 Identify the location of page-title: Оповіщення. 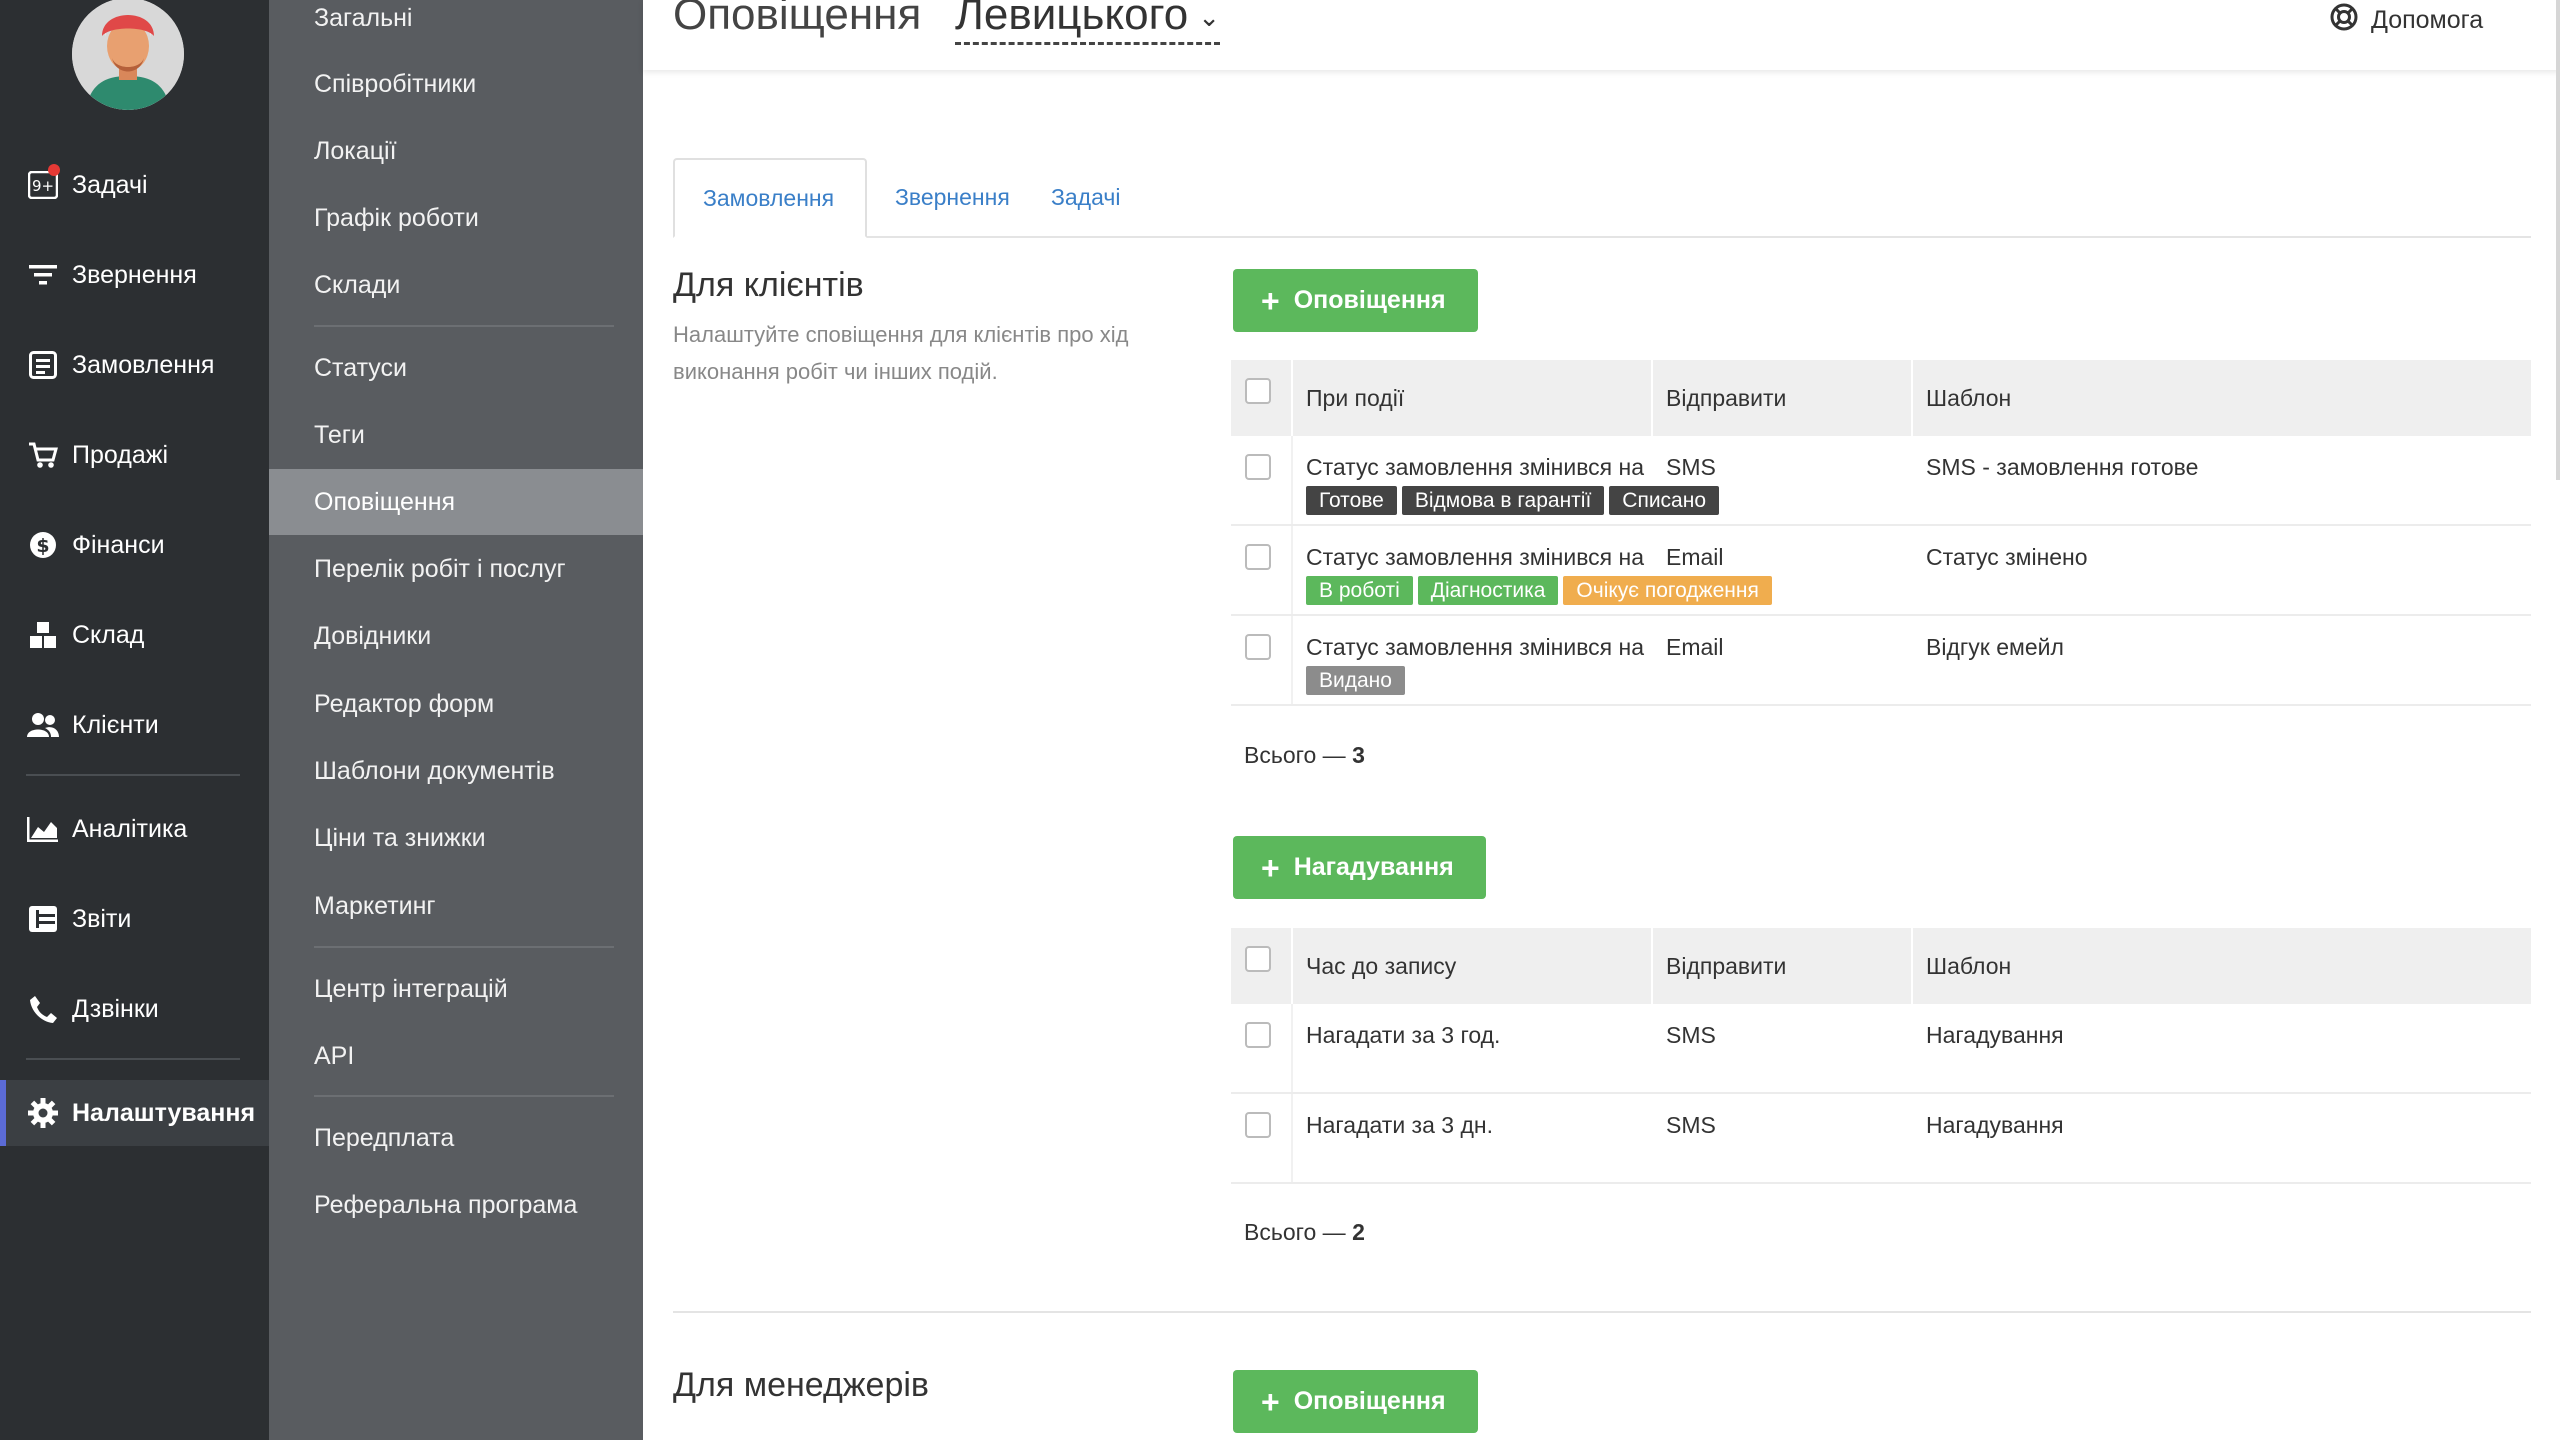
(797, 19).